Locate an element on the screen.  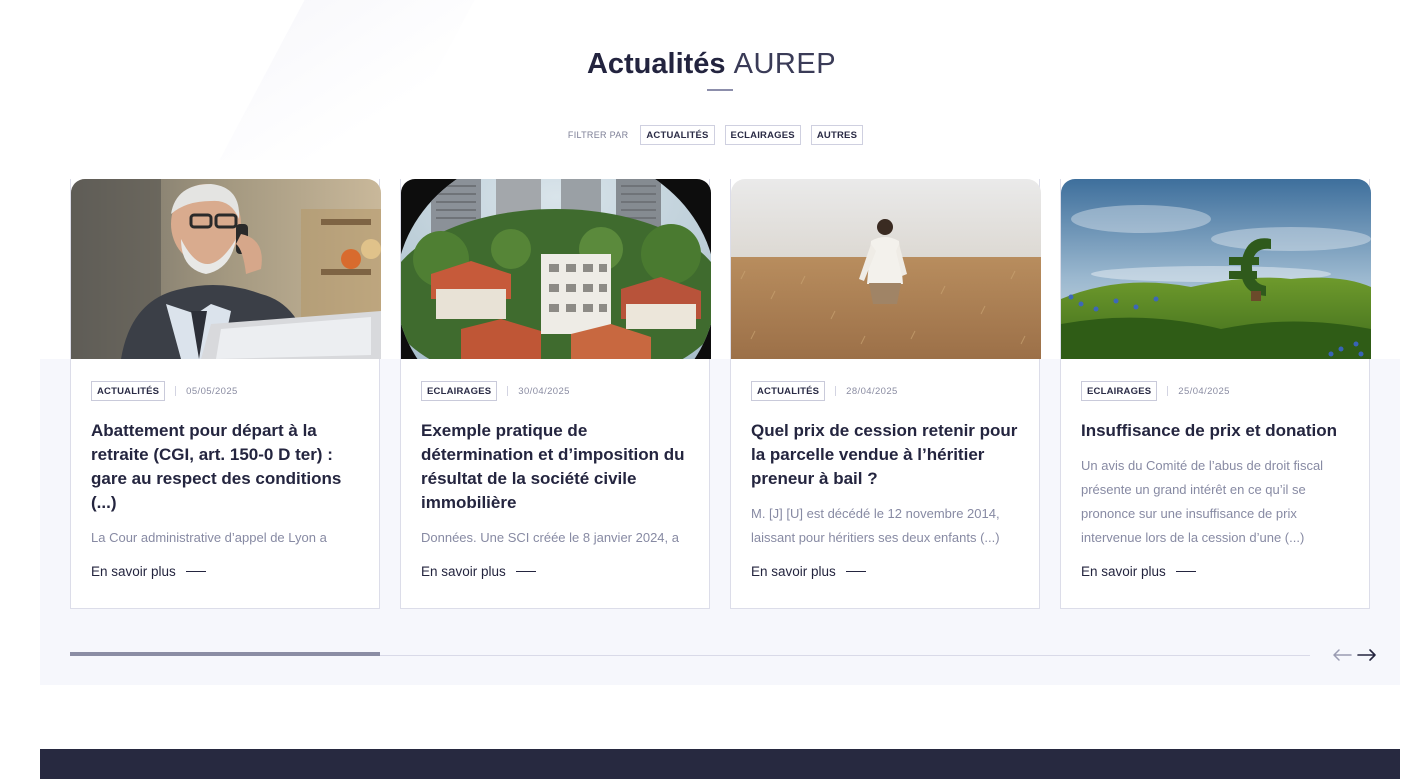
publish-date: 05/05/2025 is located at coordinates (212, 391).